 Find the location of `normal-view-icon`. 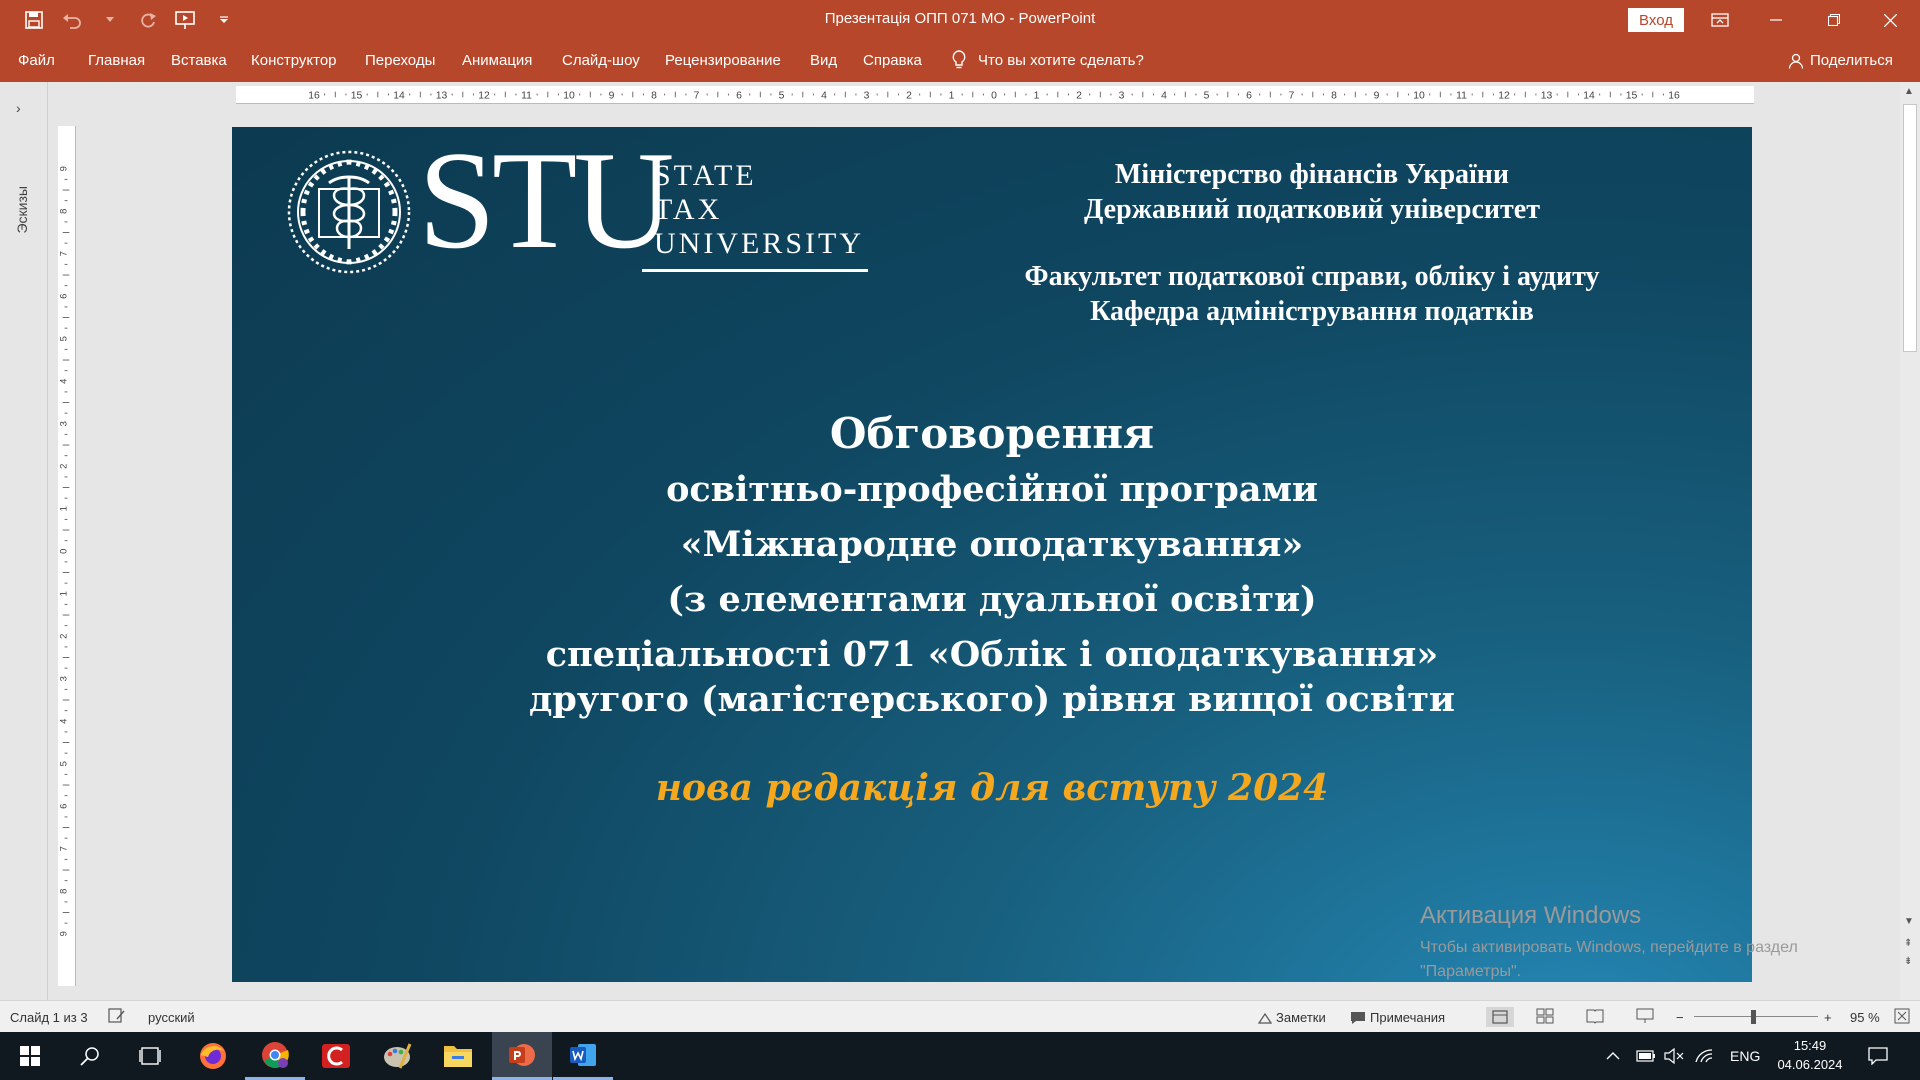

normal-view-icon is located at coordinates (1500, 1017).